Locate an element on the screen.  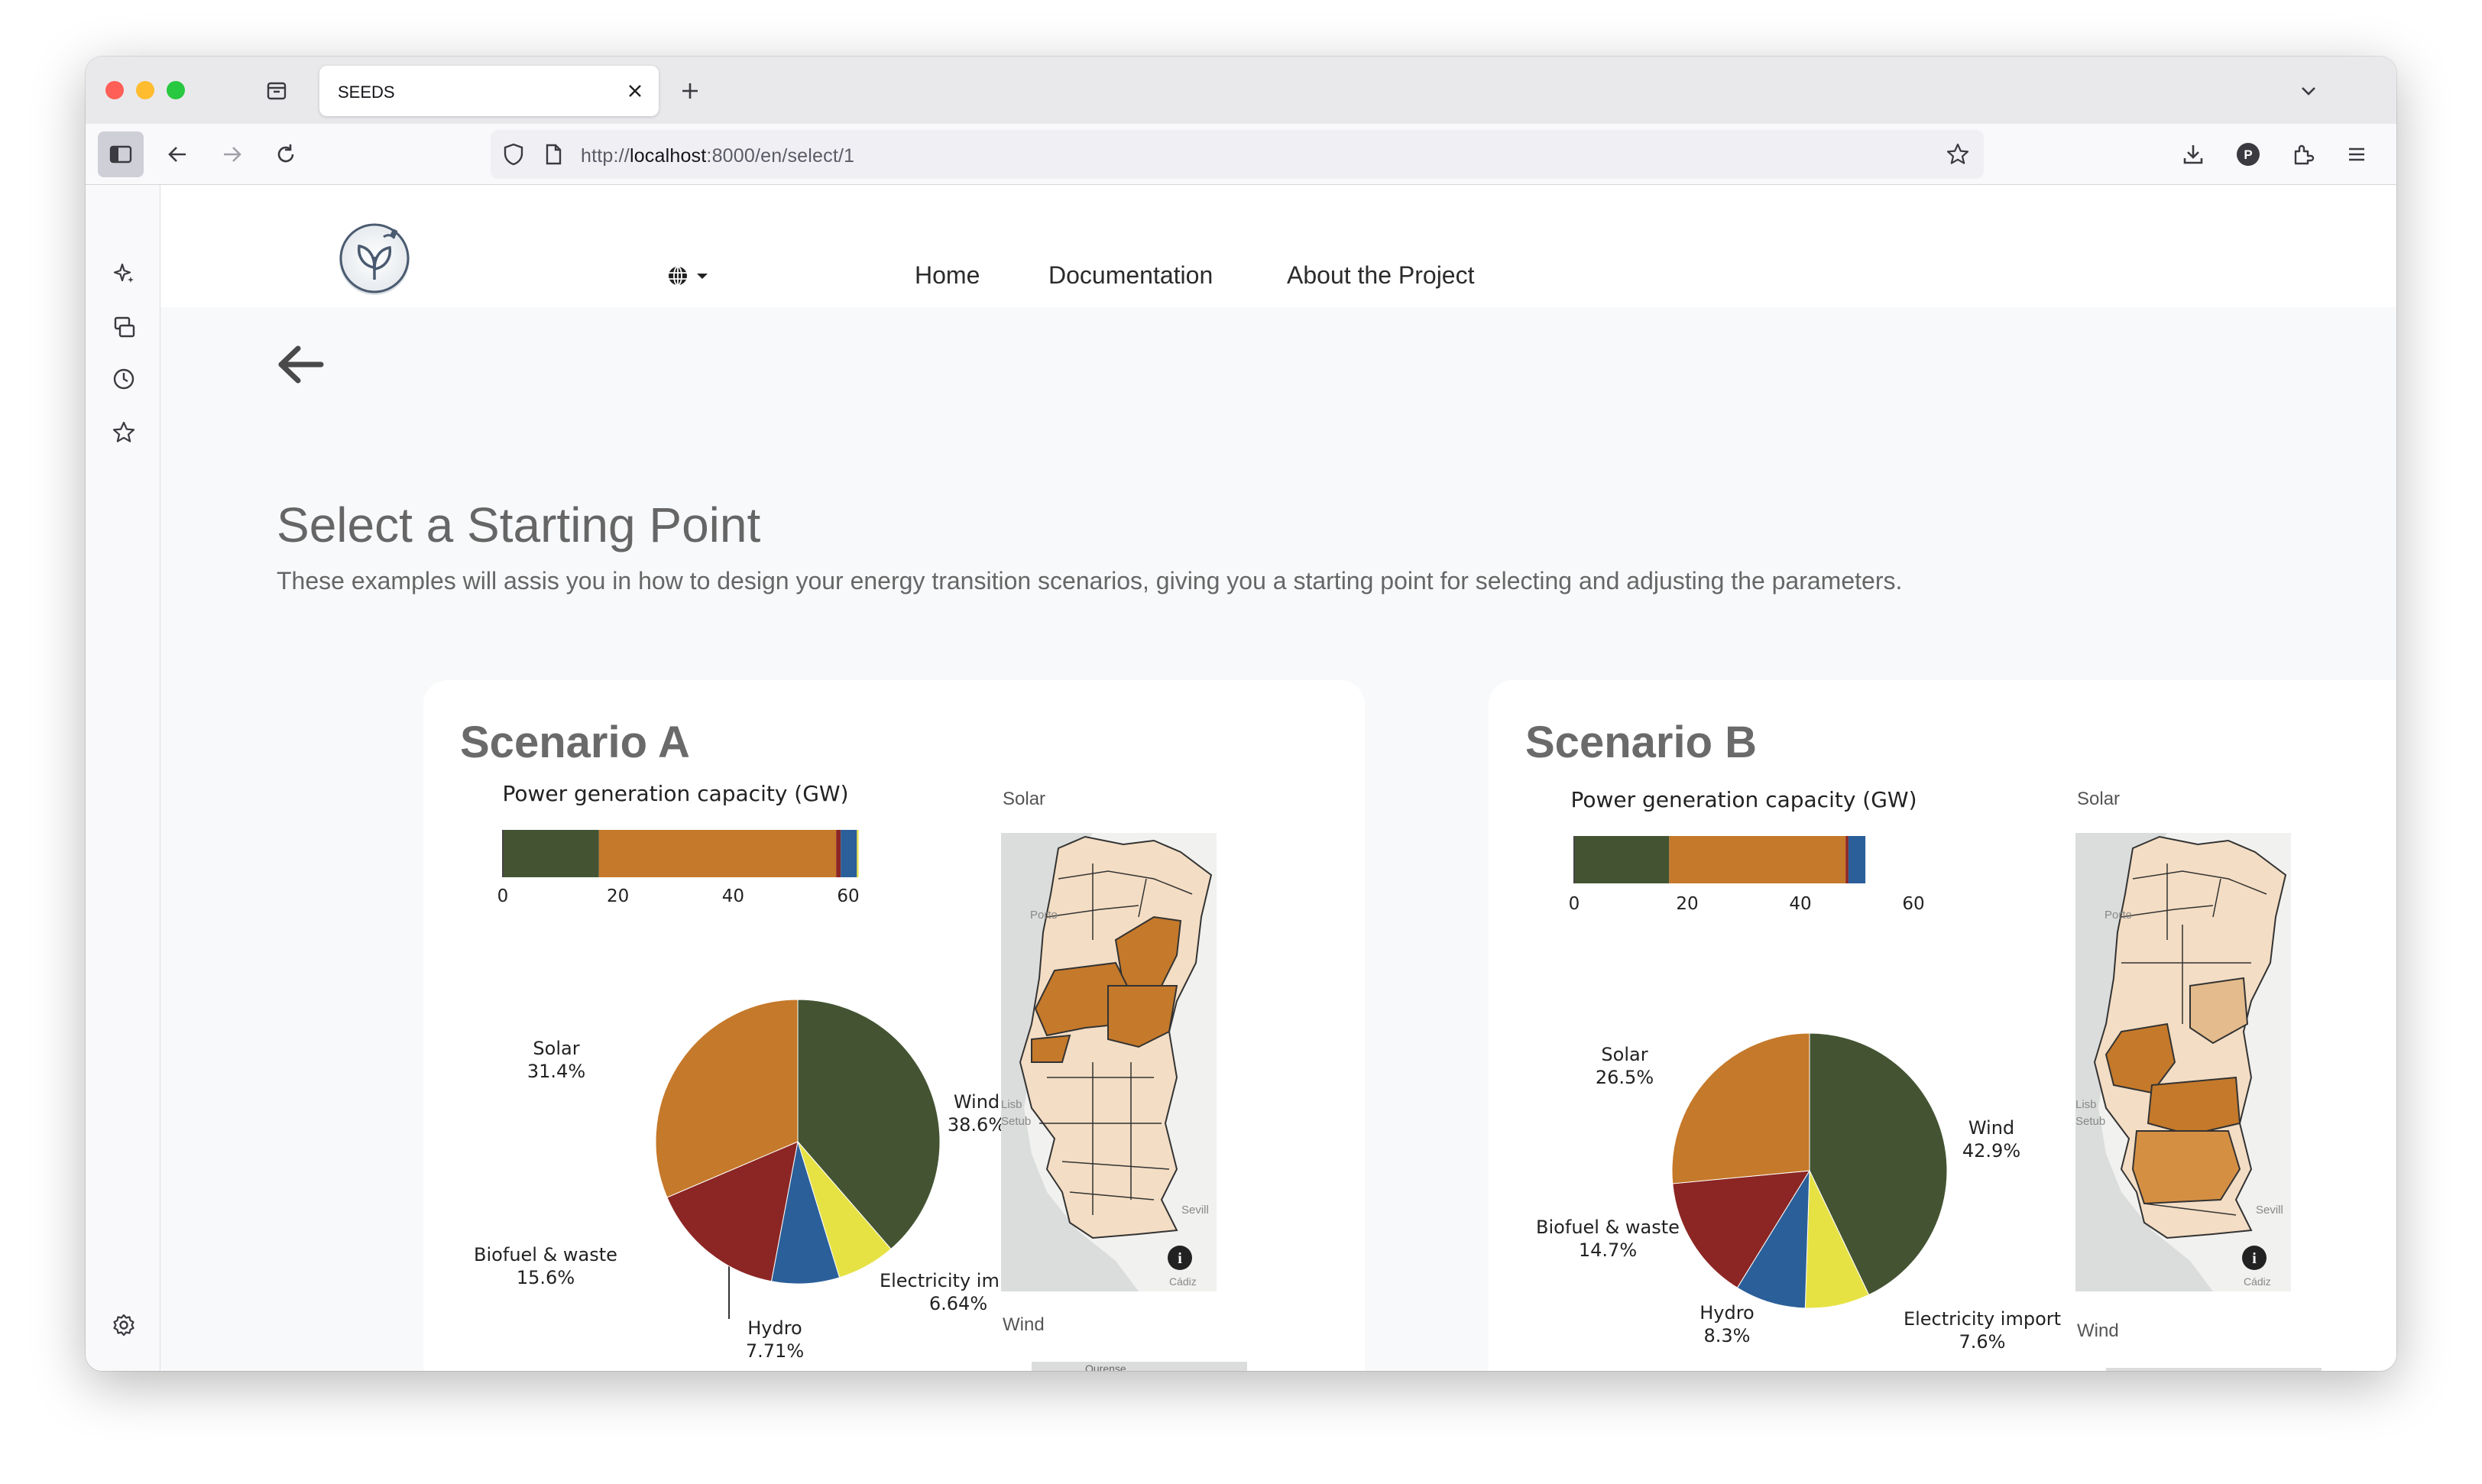
app-menu-button is located at coordinates (2356, 155).